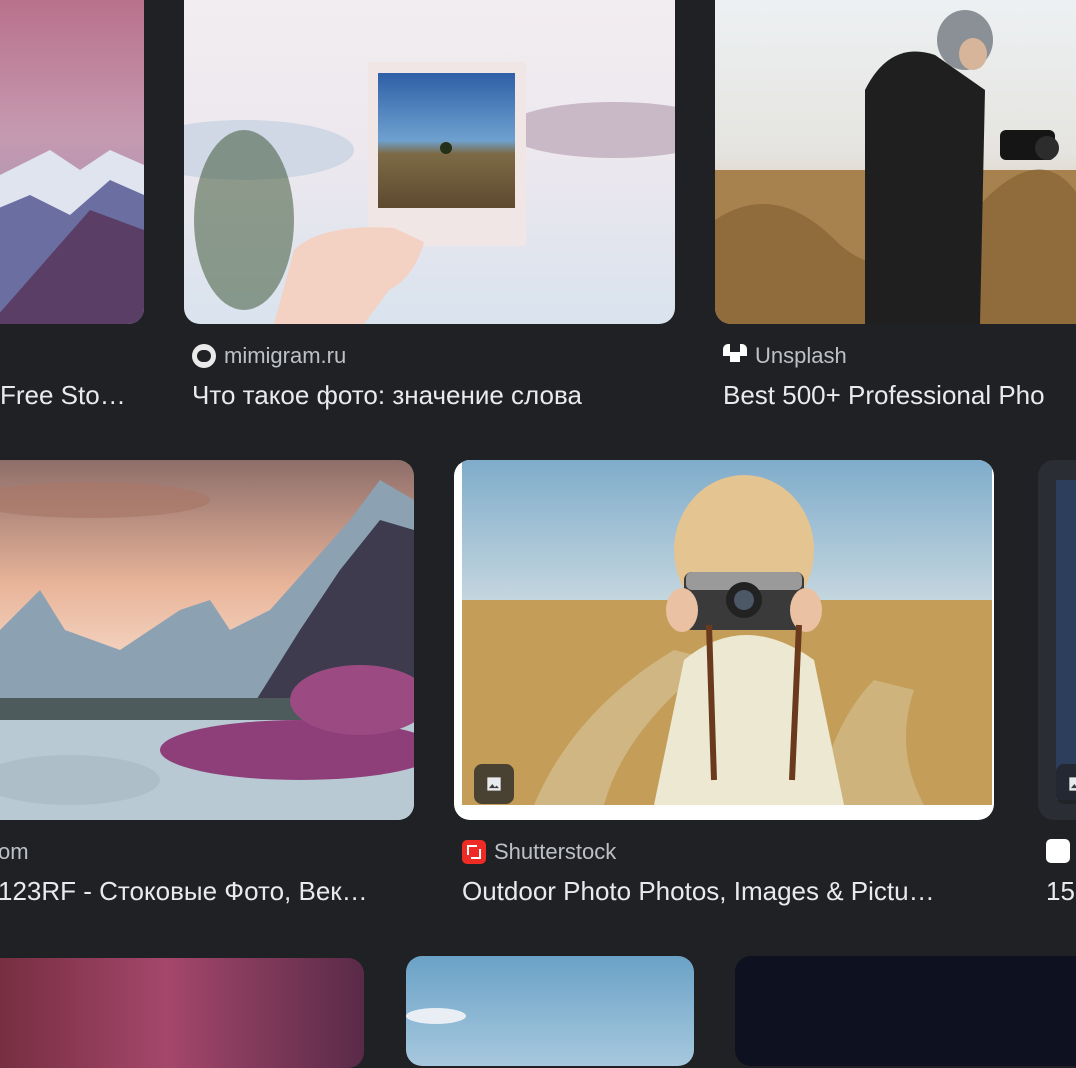  I want to click on blue-sky-image, so click(550, 1011).